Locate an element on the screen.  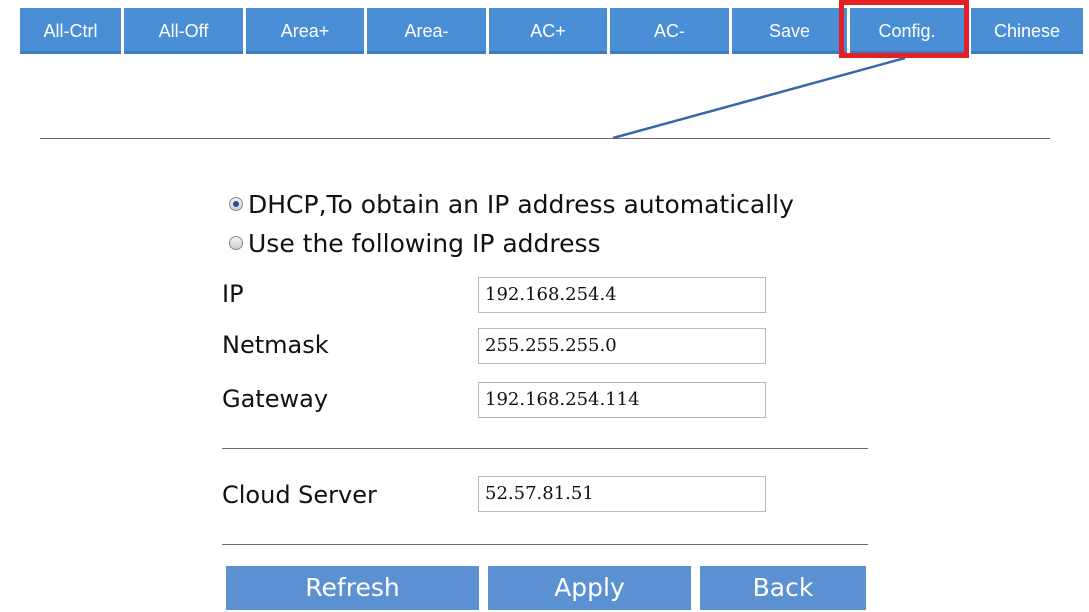
static-ip-radio-option: Use the following IP address is located at coordinates (415, 243).